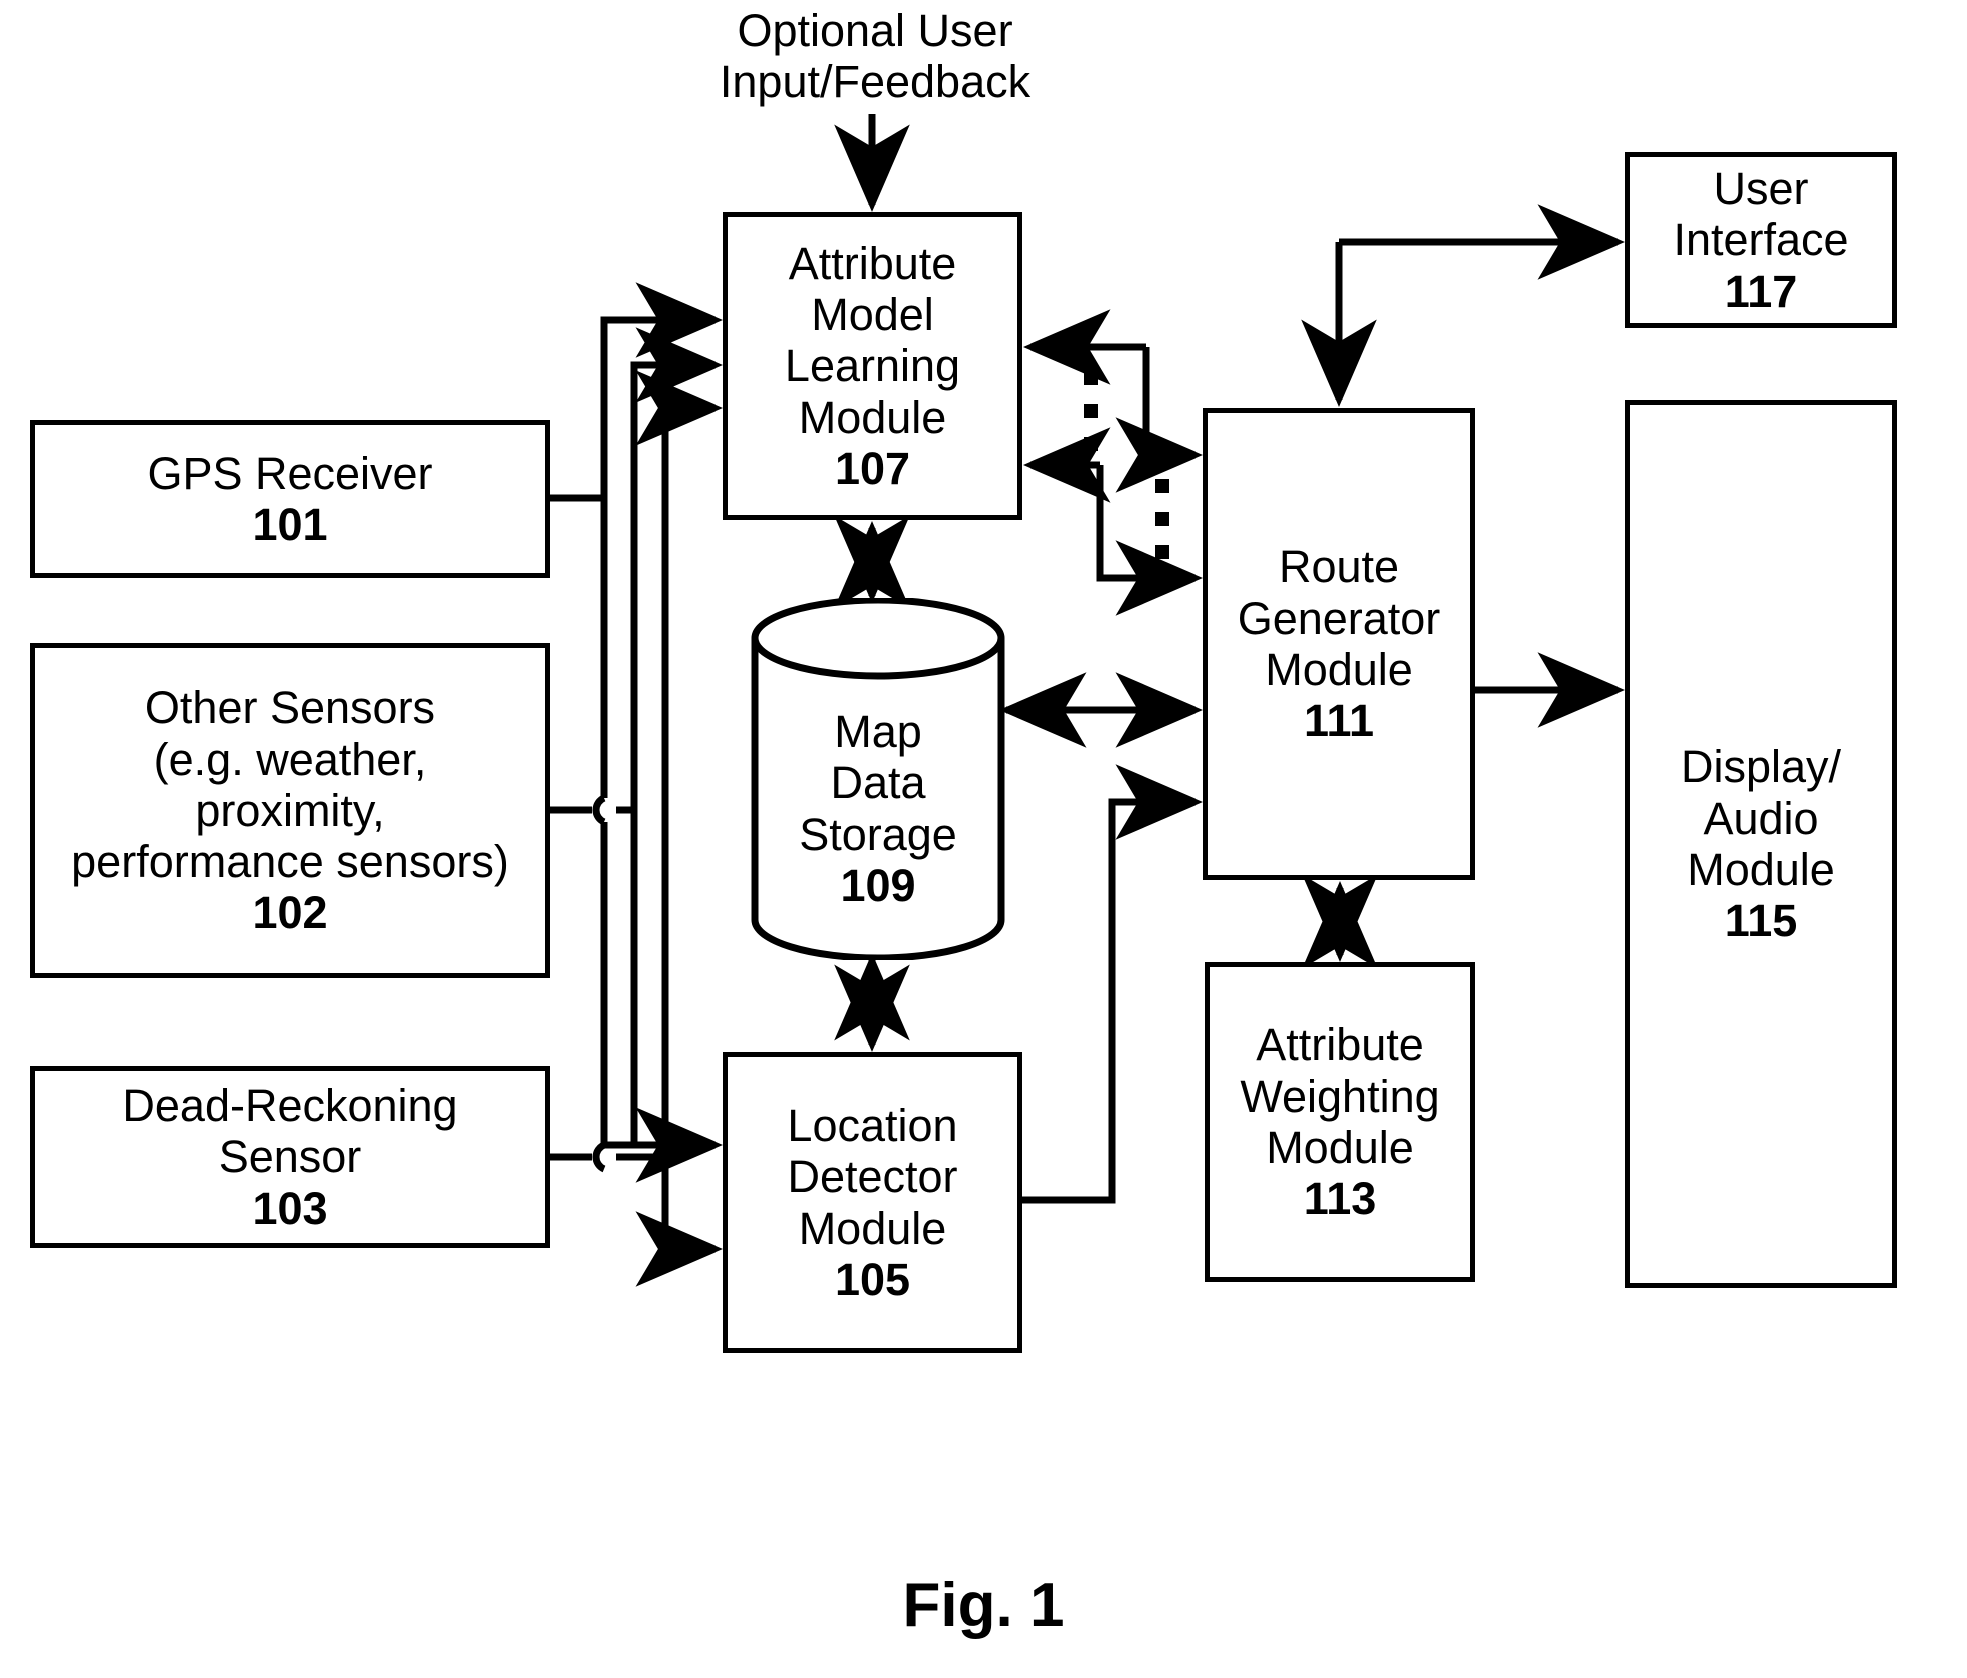 This screenshot has height=1678, width=1967. What do you see at coordinates (290, 1131) in the screenshot?
I see `block-dead-reckoning-sensor-label: Dead-Reckoning Sensor` at bounding box center [290, 1131].